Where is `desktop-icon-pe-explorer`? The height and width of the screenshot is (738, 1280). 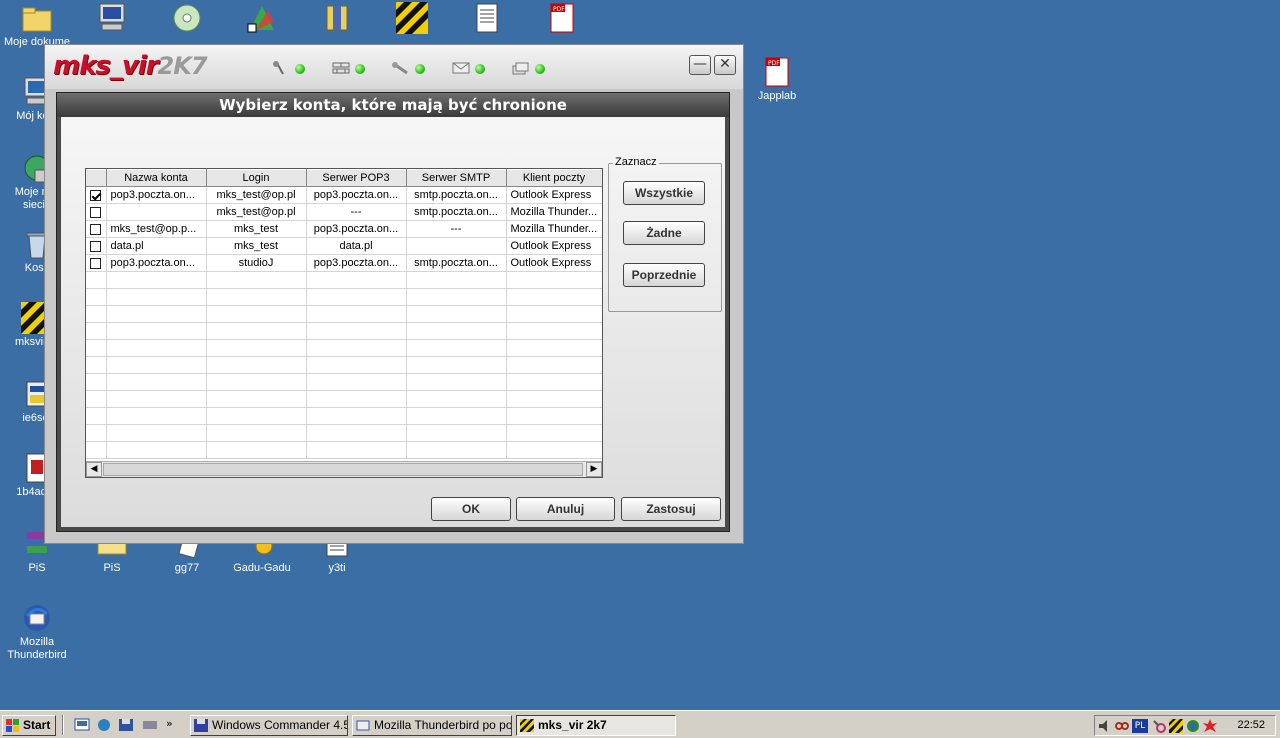
desktop-icon-pe-explorer is located at coordinates (187, 19).